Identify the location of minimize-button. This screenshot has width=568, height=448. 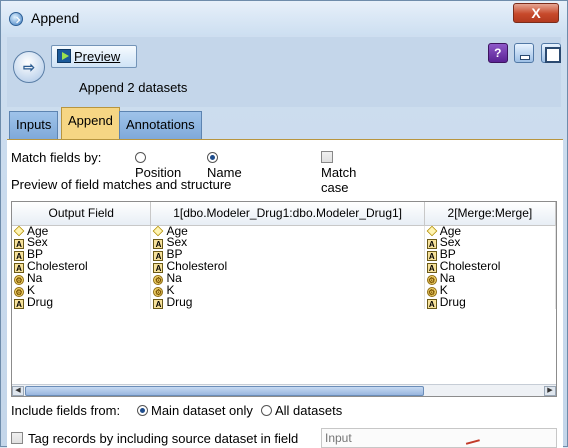
(524, 53).